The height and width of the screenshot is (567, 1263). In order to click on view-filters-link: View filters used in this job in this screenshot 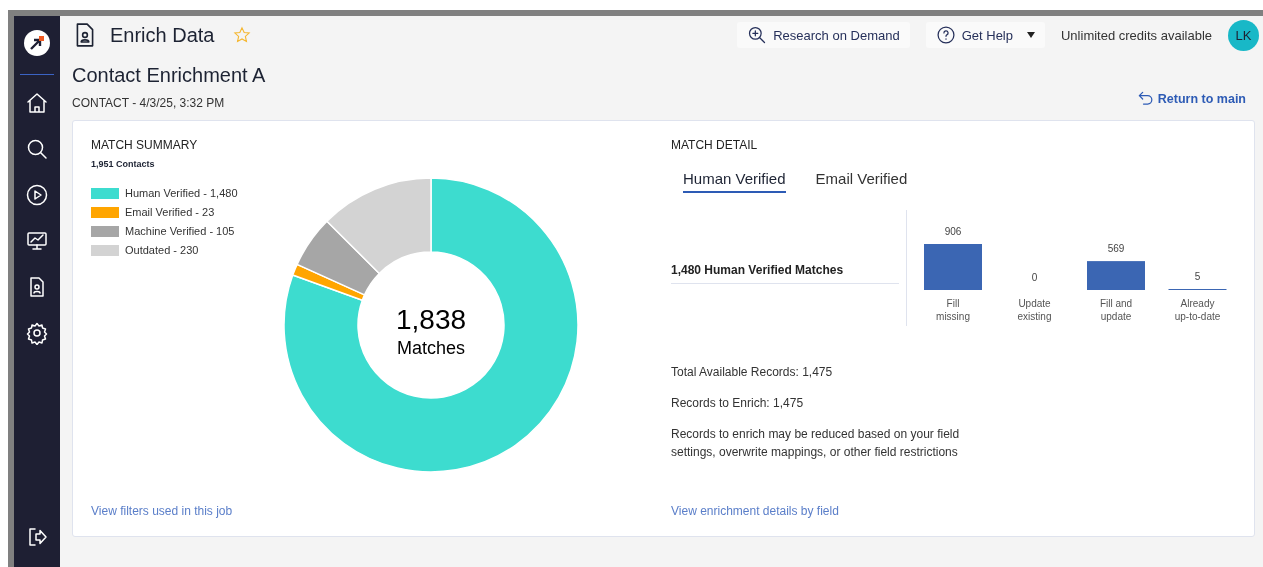, I will do `click(162, 511)`.